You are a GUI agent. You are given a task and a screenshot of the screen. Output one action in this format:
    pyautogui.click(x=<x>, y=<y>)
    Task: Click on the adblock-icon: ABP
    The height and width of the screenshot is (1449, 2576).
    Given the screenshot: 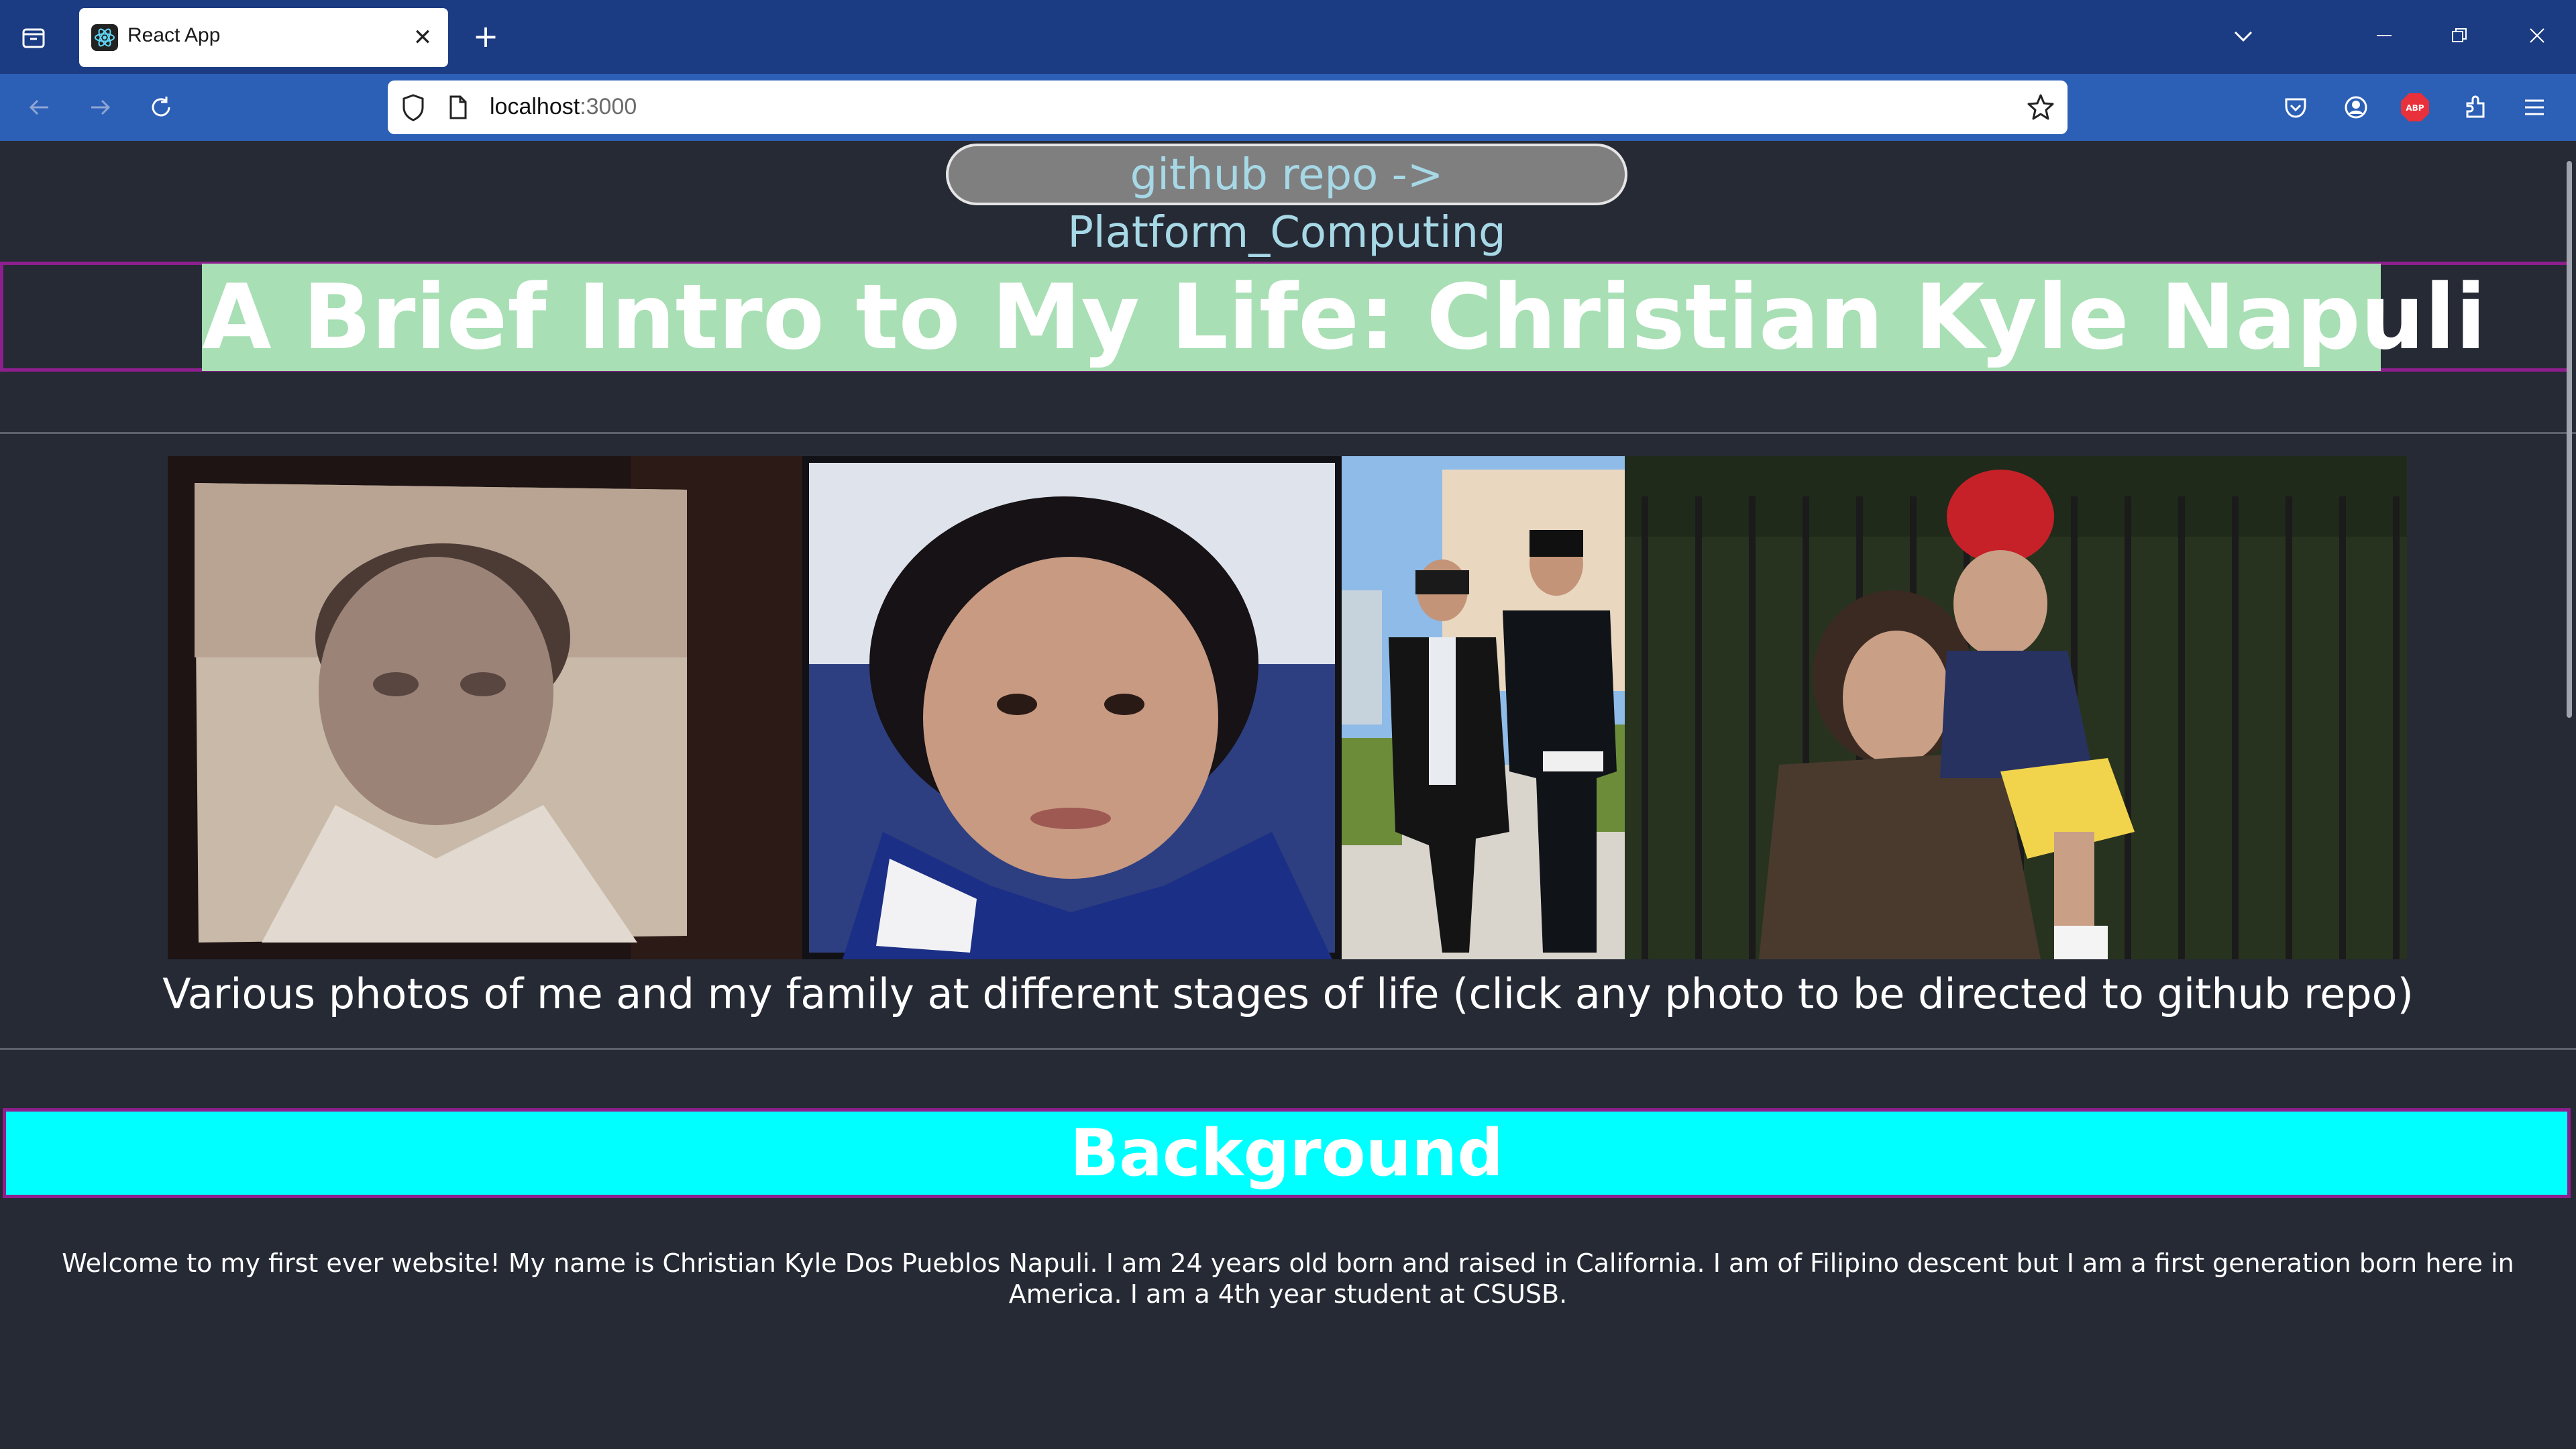 What is the action you would take?
    pyautogui.click(x=2415, y=107)
    